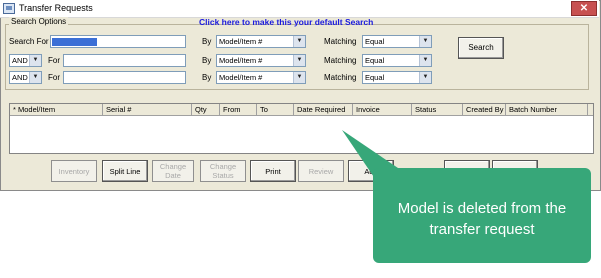 Image resolution: width=601 pixels, height=278 pixels. Describe the element at coordinates (397, 77) in the screenshot. I see `matching-select-3: Equal ▼` at that location.